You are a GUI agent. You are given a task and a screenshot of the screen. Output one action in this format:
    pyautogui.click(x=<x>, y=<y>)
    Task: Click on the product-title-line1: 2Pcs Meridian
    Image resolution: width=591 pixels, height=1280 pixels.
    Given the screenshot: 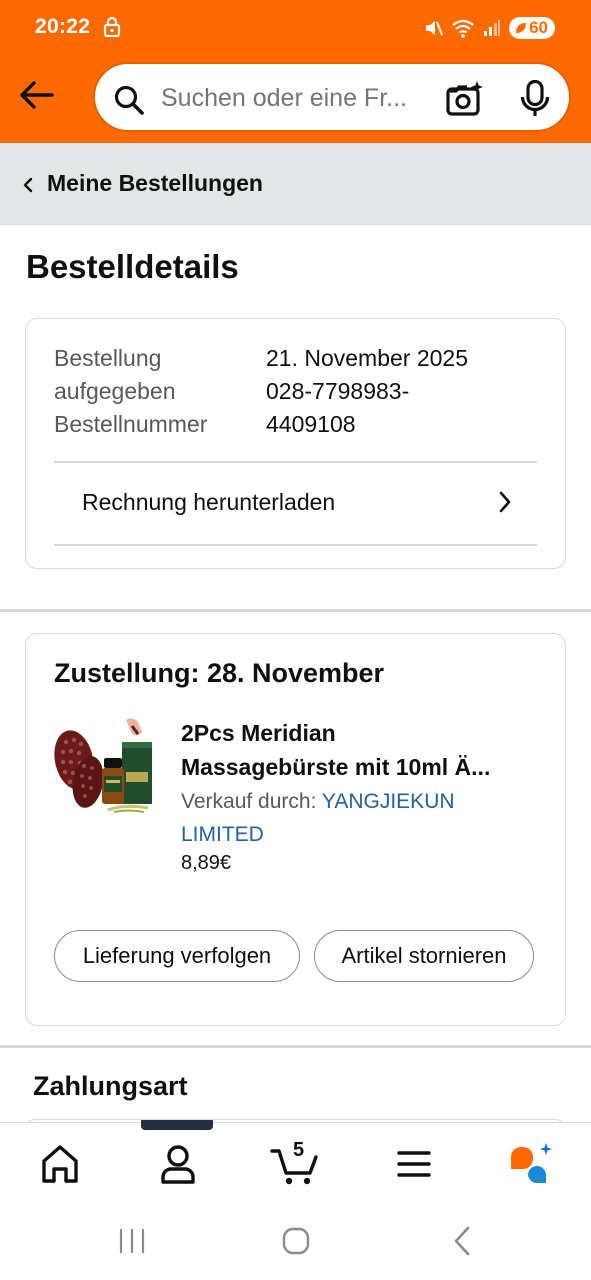 What is the action you would take?
    pyautogui.click(x=258, y=733)
    